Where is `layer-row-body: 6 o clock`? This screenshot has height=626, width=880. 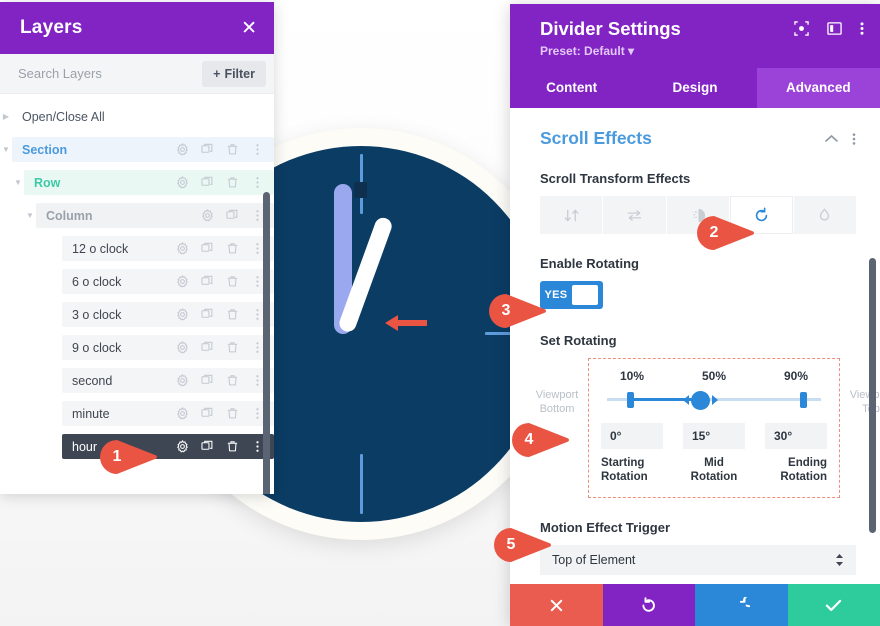 layer-row-body: 6 o clock is located at coordinates (168, 281).